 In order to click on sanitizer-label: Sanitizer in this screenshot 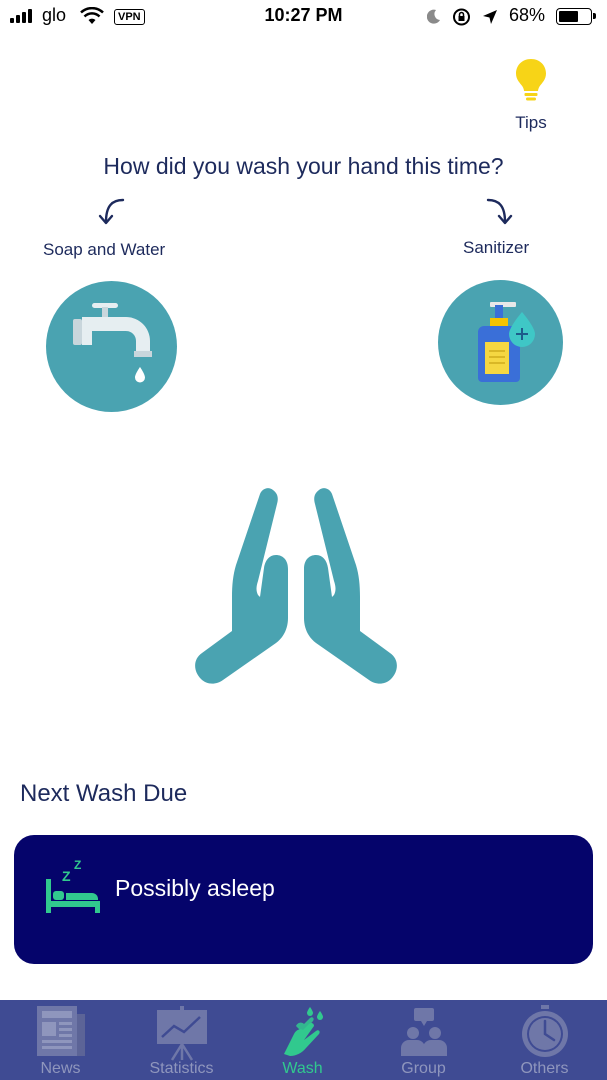, I will do `click(496, 247)`.